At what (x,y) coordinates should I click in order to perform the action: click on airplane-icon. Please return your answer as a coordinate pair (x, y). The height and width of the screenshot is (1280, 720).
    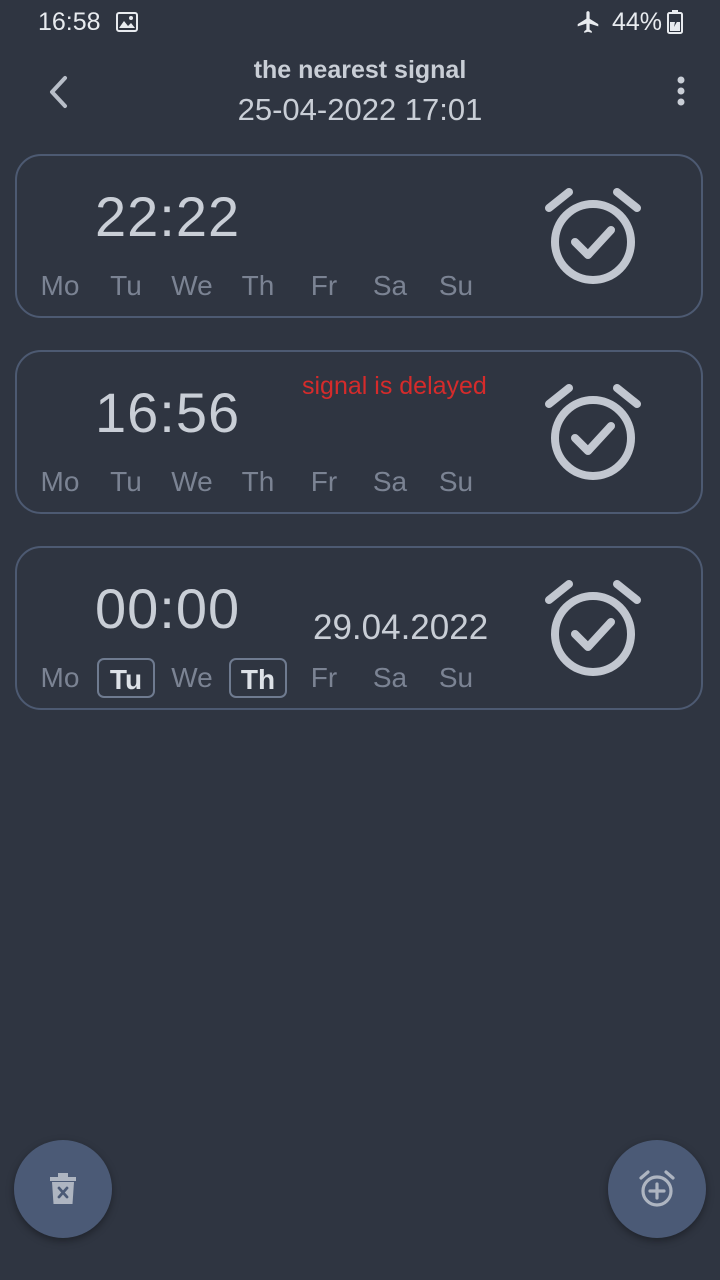
    Looking at the image, I should click on (588, 22).